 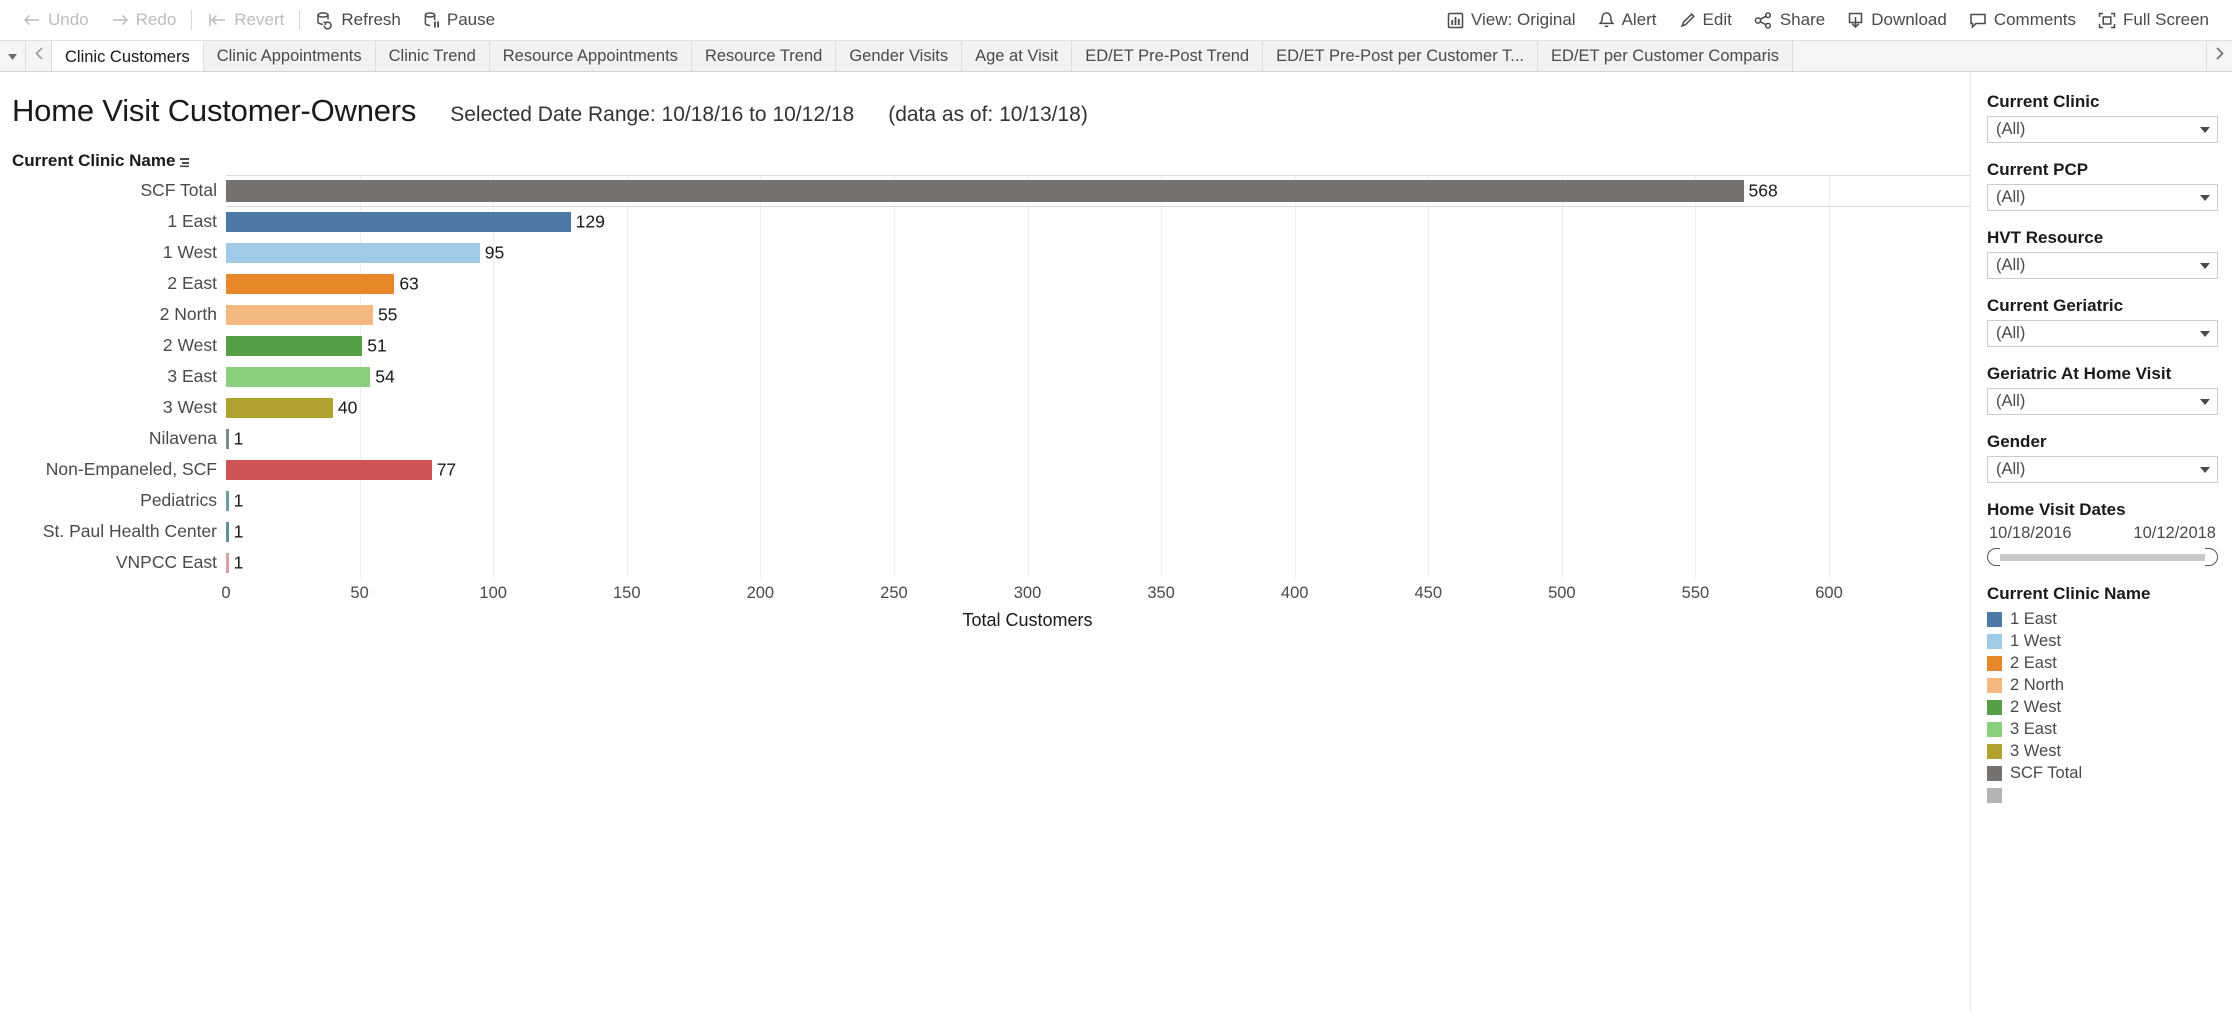 What do you see at coordinates (2205, 333) in the screenshot?
I see `chevron-down-icon` at bounding box center [2205, 333].